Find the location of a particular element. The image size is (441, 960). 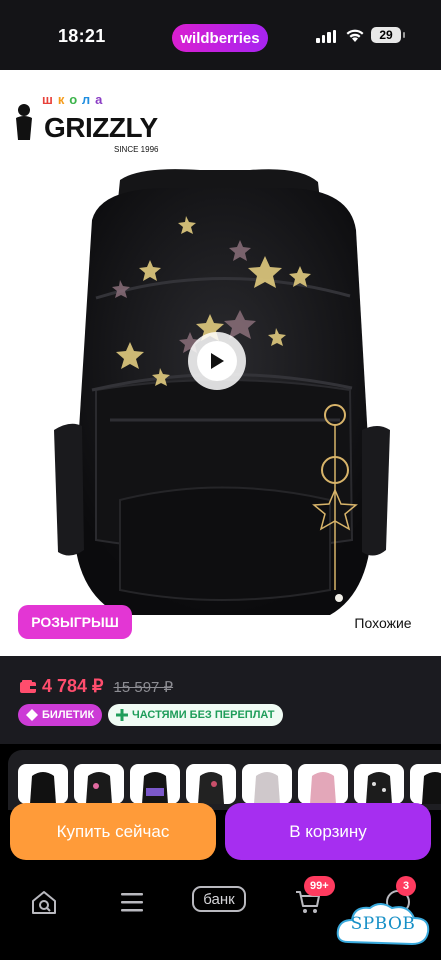

nav-home is located at coordinates (44, 902).